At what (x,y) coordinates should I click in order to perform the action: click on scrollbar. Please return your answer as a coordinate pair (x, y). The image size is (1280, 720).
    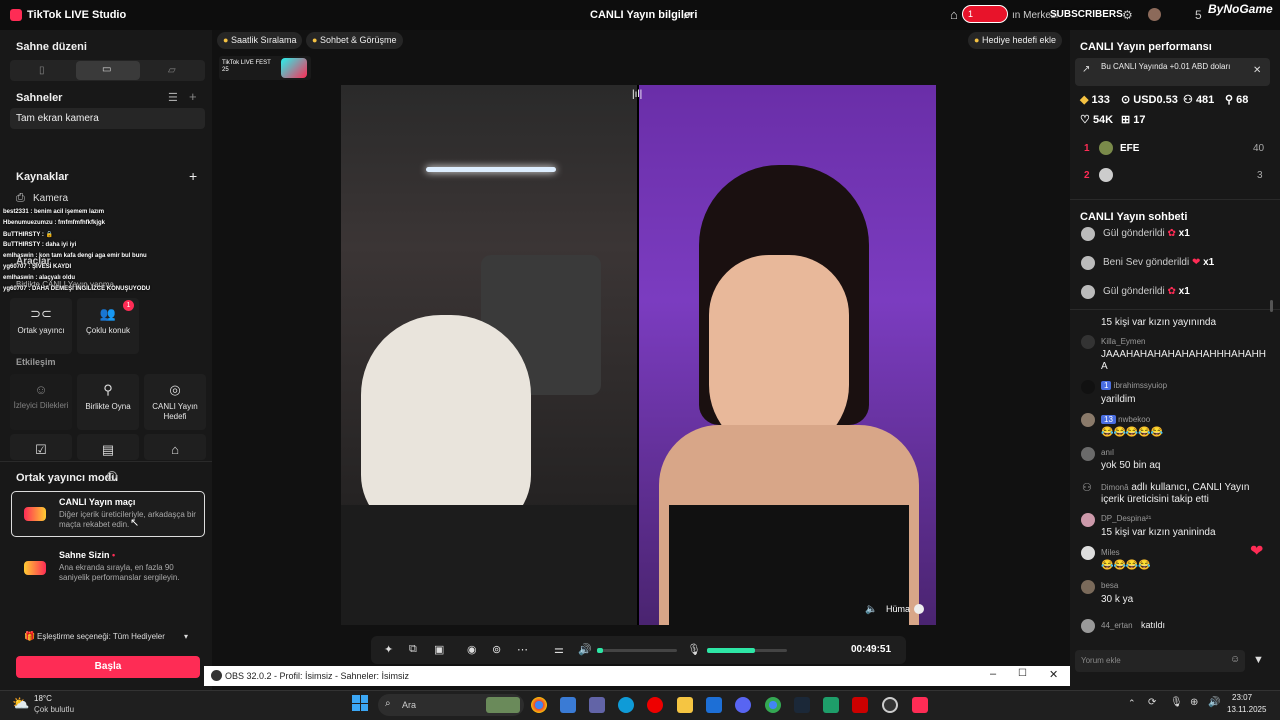
    Looking at the image, I should click on (1271, 306).